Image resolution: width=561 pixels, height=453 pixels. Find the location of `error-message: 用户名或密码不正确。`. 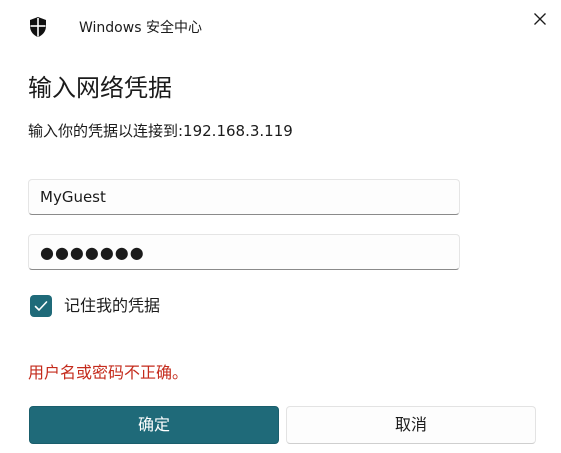

error-message: 用户名或密码不正确。 is located at coordinates (108, 372).